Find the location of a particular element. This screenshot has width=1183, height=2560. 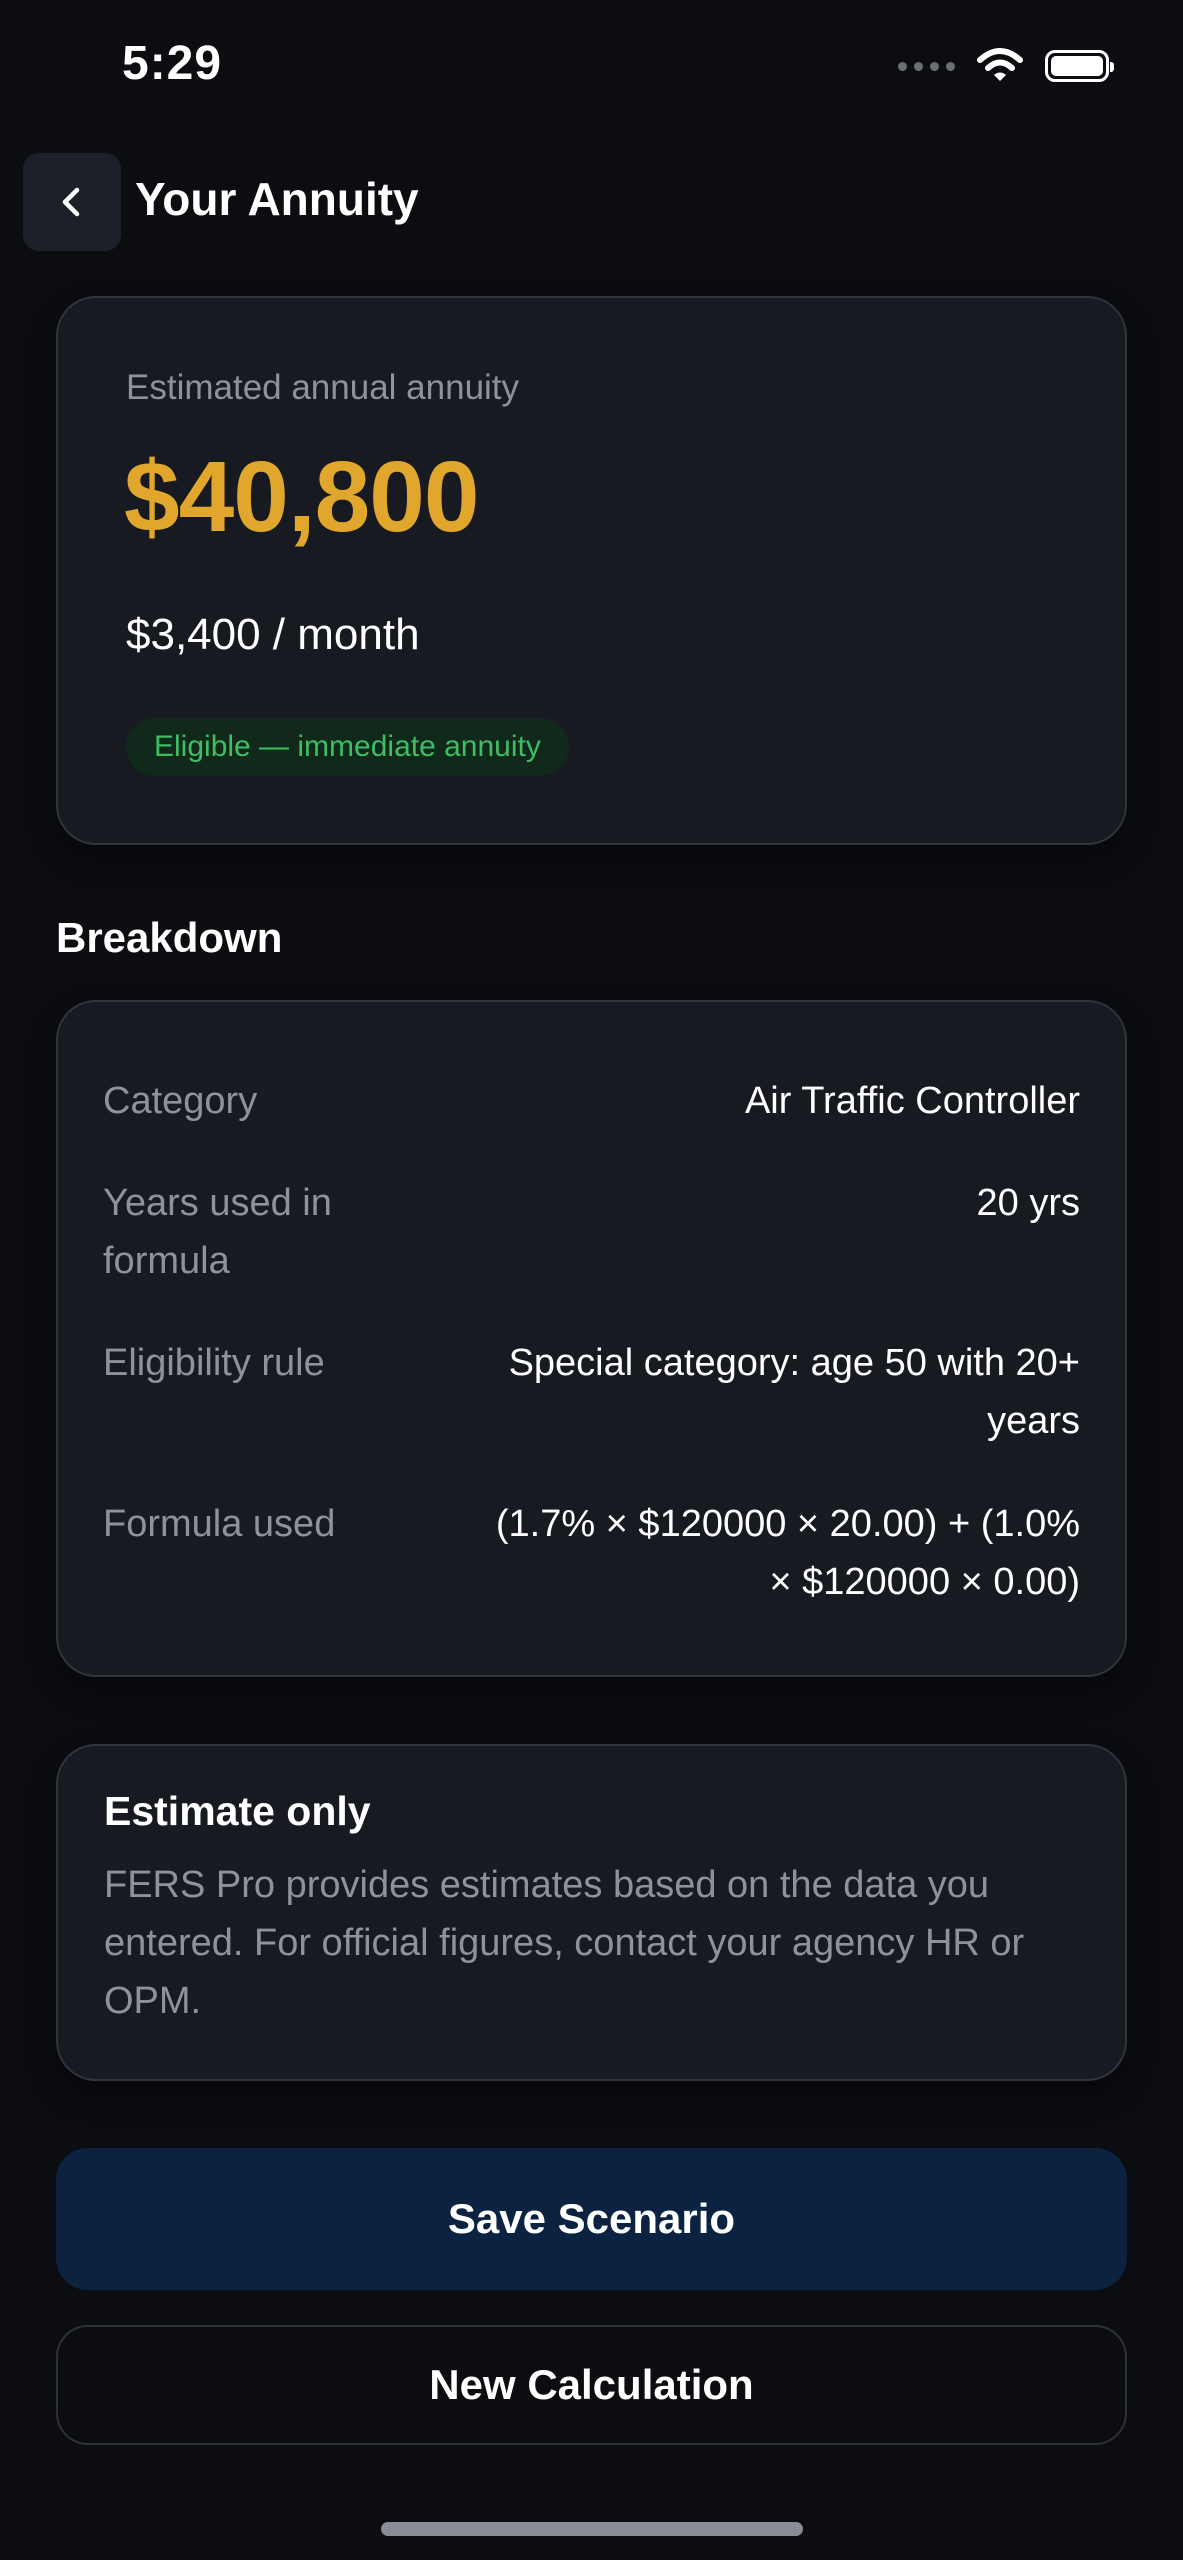

annual-amount: $40,800 is located at coordinates (301, 497).